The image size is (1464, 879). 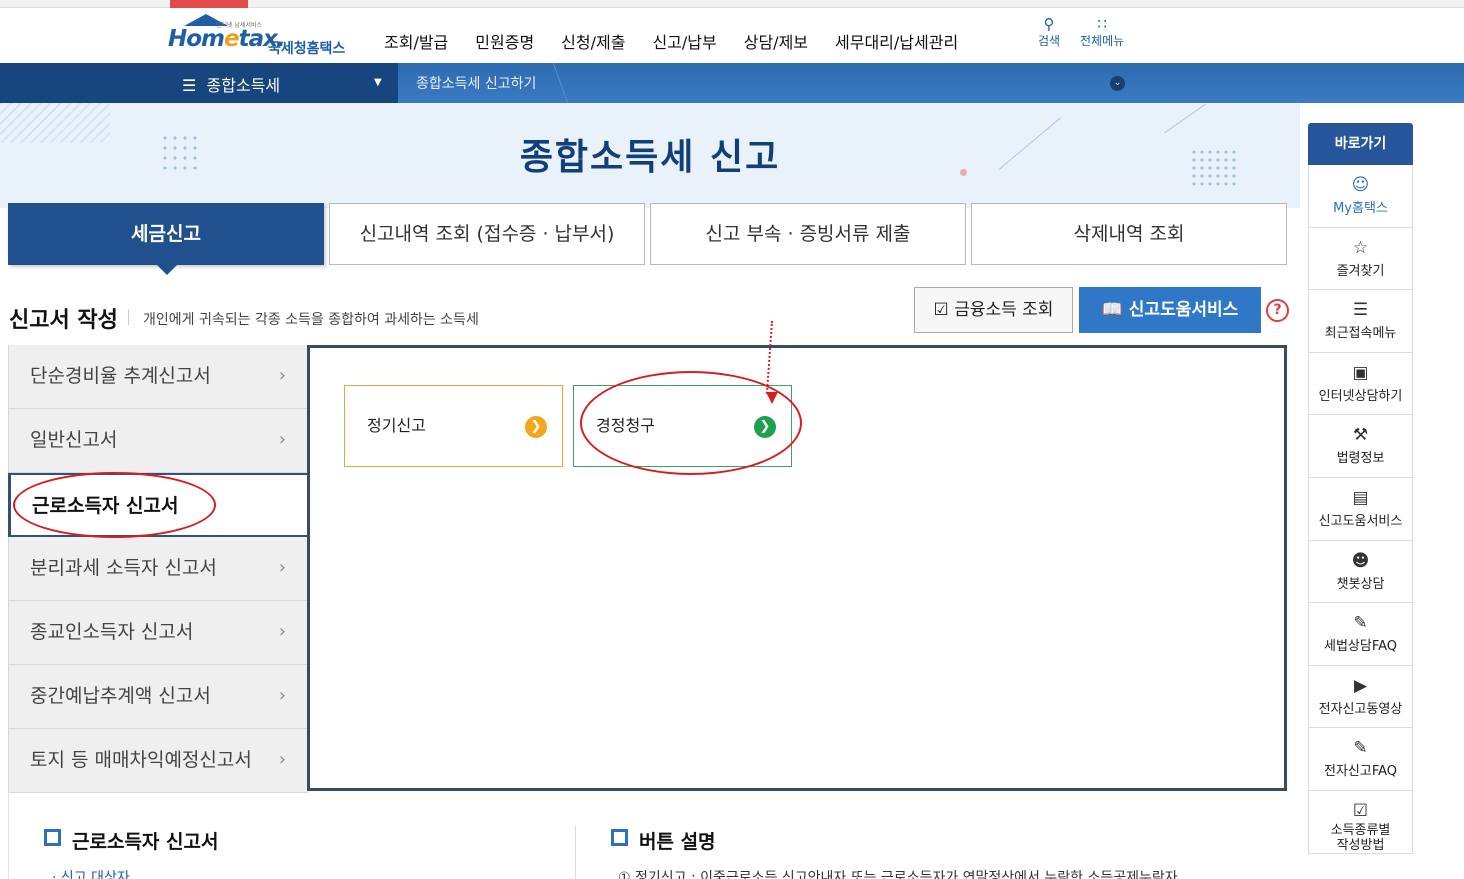 I want to click on bottom-left-fragment: · 신고 대상자, so click(x=91, y=874).